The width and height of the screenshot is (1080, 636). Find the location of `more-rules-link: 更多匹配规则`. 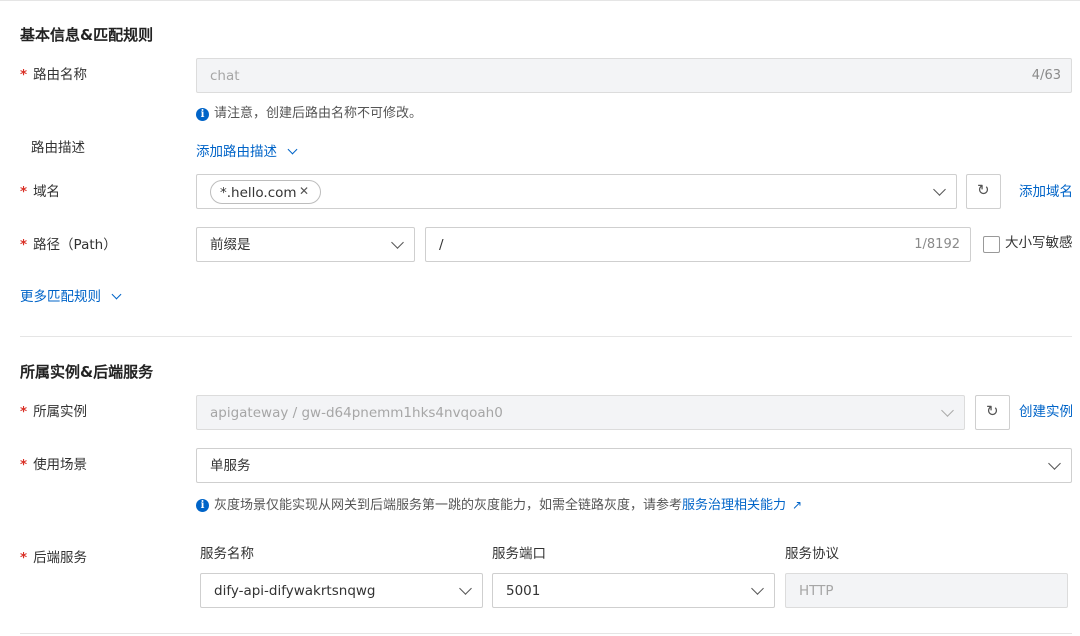

more-rules-link: 更多匹配规则 is located at coordinates (60, 297).